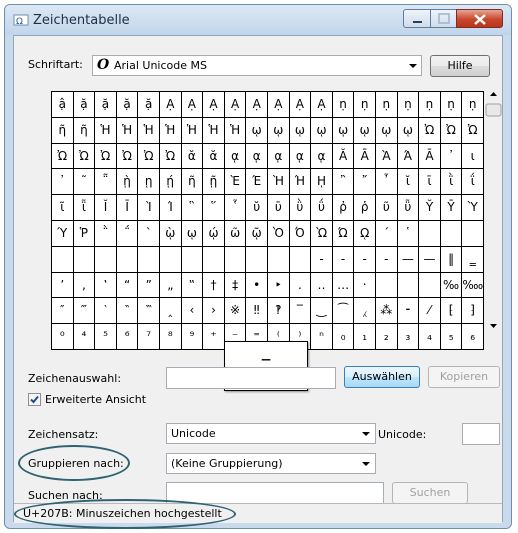 This screenshot has height=533, width=518. Describe the element at coordinates (149, 285) in the screenshot. I see `character-cell: ”` at that location.